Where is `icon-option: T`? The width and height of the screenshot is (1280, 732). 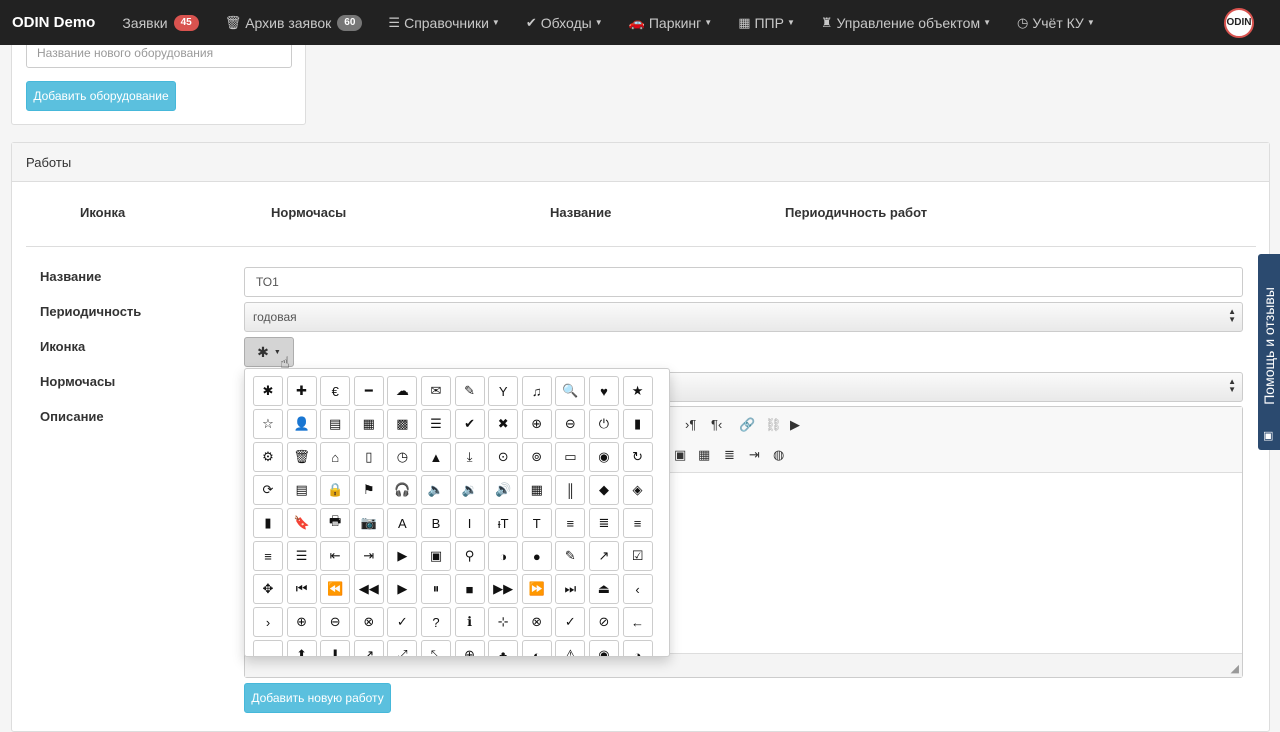
icon-option: T is located at coordinates (536, 523).